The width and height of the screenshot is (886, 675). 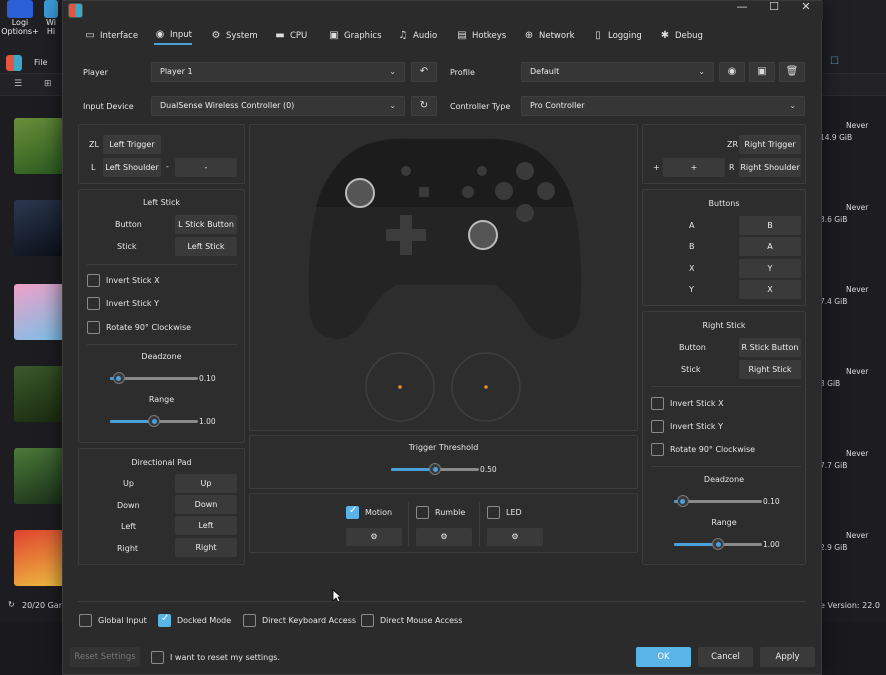 What do you see at coordinates (774, 8) in the screenshot?
I see `maximize-button: ☐` at bounding box center [774, 8].